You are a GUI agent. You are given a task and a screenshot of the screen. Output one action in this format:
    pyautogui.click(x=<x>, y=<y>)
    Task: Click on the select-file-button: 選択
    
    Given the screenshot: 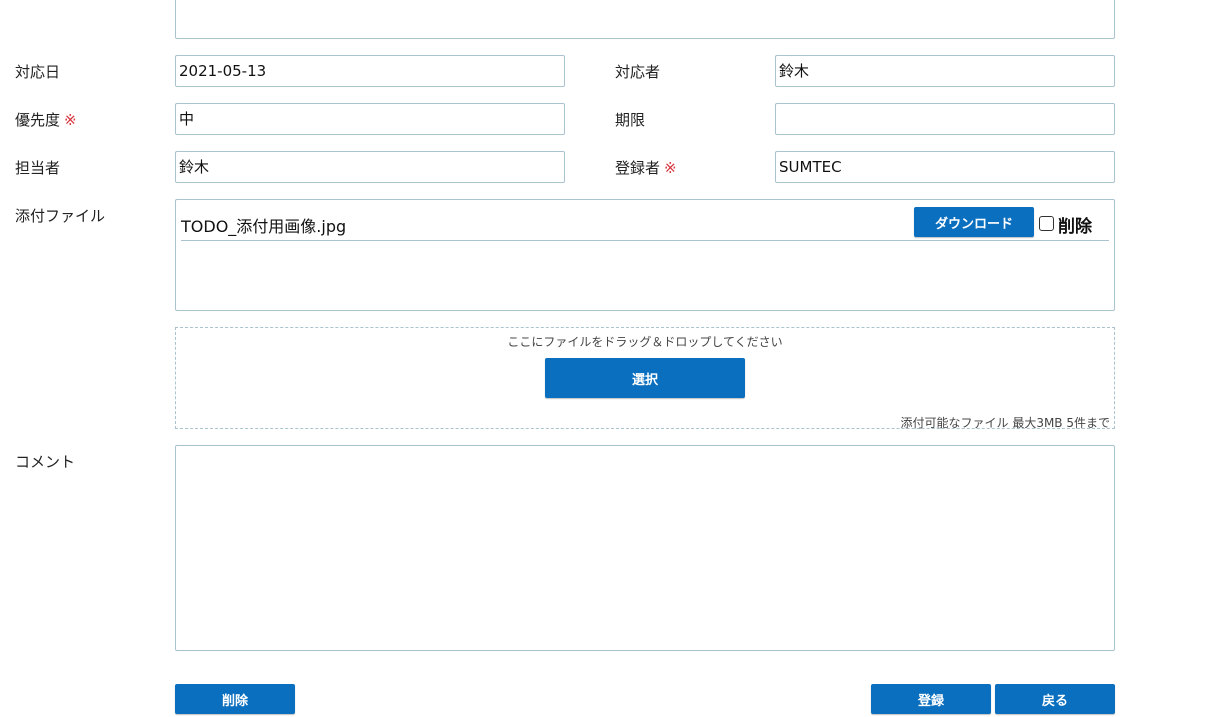 What is the action you would take?
    pyautogui.click(x=645, y=378)
    